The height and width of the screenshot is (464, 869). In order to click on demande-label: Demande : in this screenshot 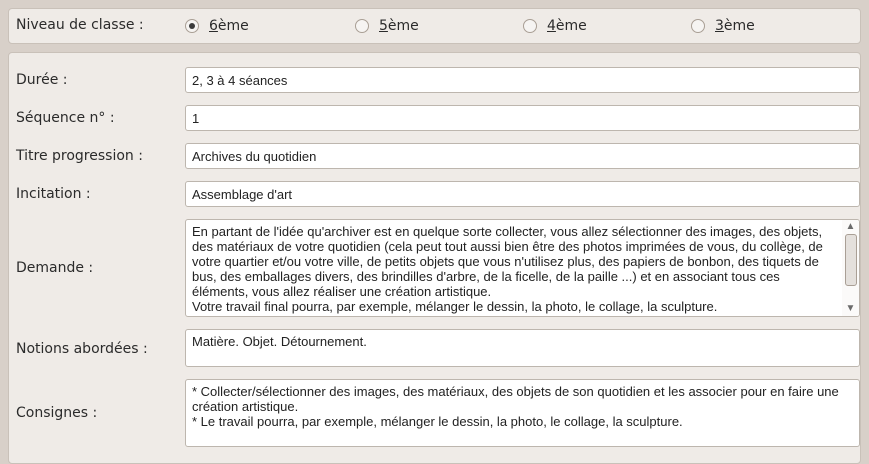, I will do `click(55, 268)`.